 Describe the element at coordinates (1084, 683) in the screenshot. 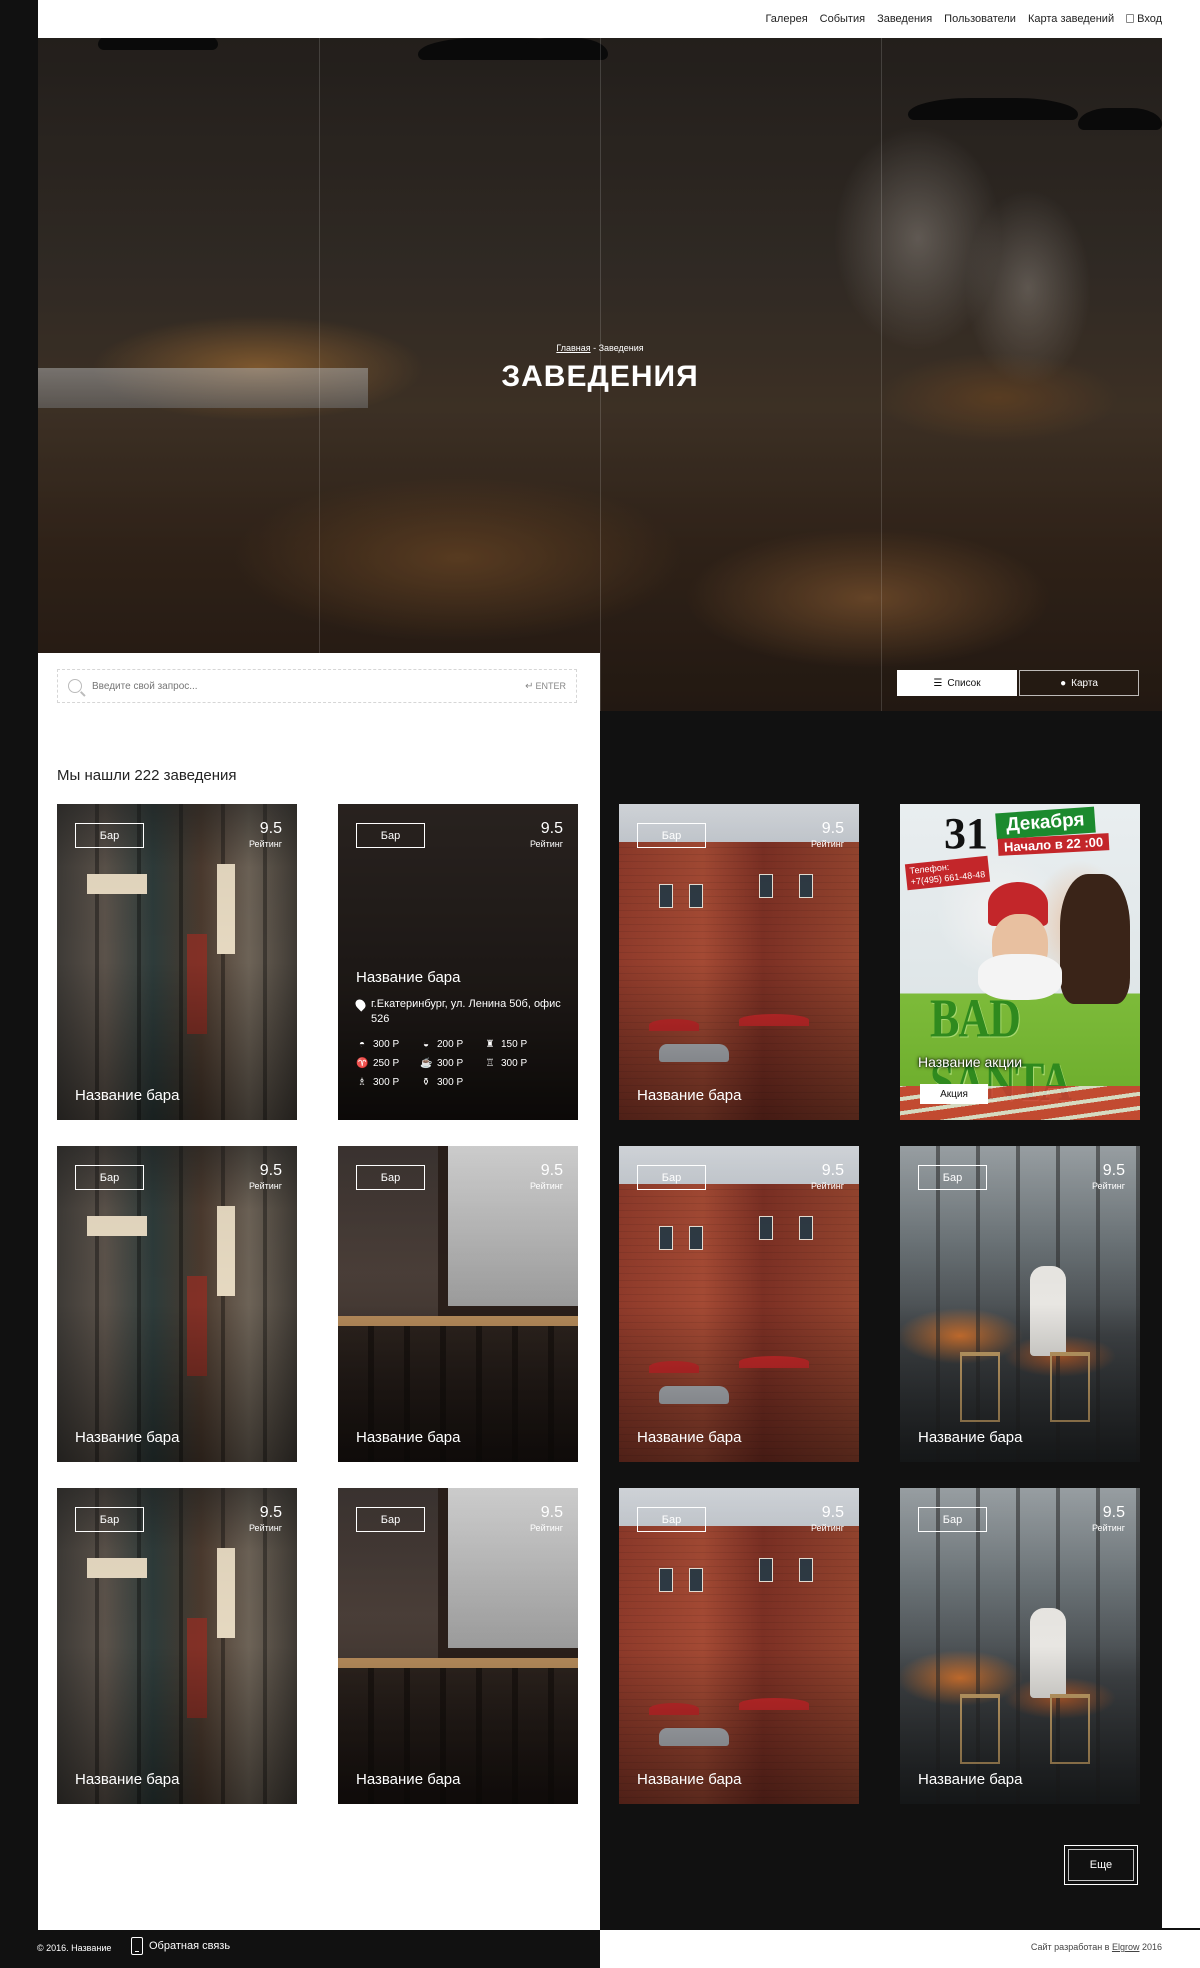

I see `map-view-label: Карта` at that location.